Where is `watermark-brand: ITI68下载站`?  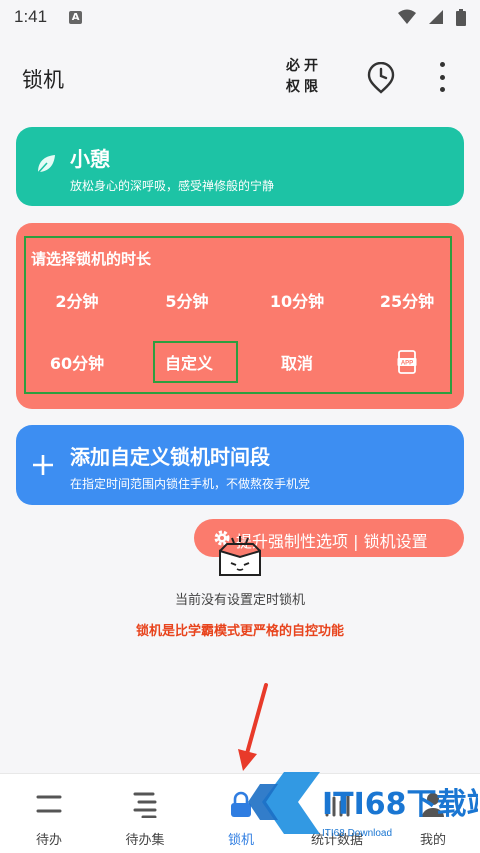
watermark-brand: ITI68下载站 is located at coordinates (400, 804).